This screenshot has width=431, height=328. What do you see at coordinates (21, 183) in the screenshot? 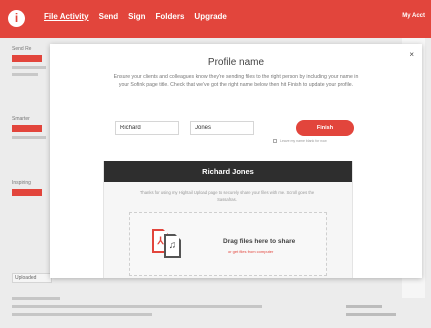
I see `background-heading: Inspiring` at bounding box center [21, 183].